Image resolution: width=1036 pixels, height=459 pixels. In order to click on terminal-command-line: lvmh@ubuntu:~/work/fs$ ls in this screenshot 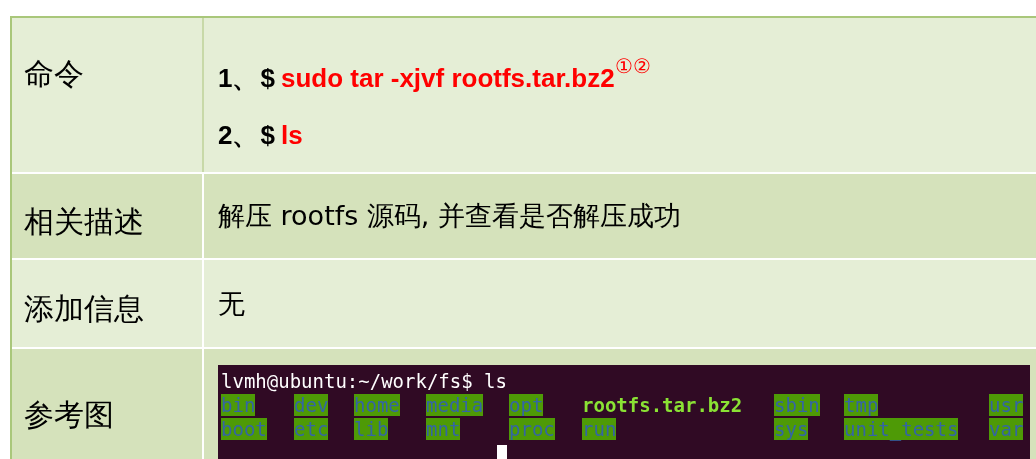, I will do `click(364, 381)`.